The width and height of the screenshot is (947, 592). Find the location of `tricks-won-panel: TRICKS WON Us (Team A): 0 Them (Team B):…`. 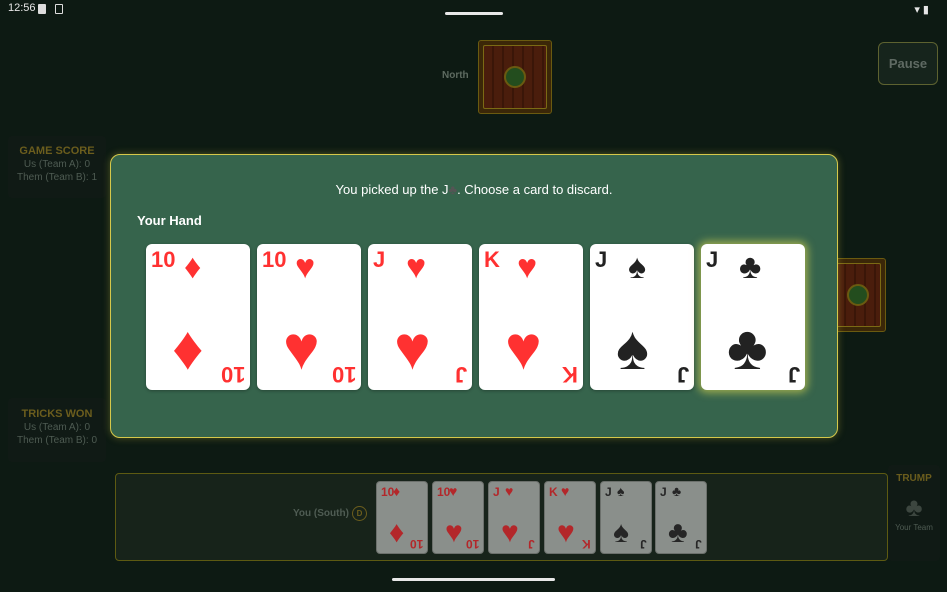

tricks-won-panel: TRICKS WON Us (Team A): 0 Them (Team B):… is located at coordinates (57, 430).